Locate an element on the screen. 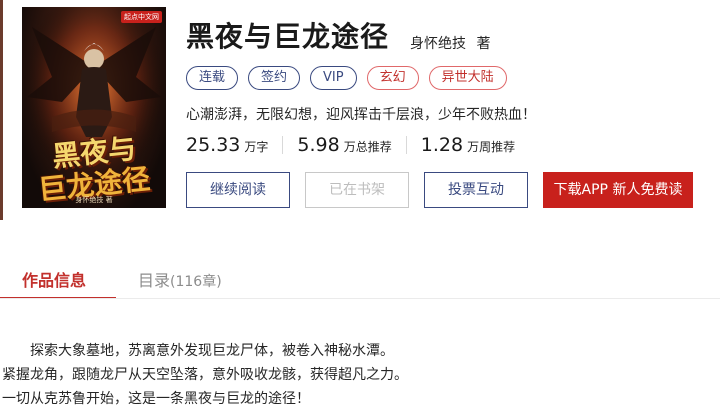  tab-book-info: 作品信息 is located at coordinates (54, 279).